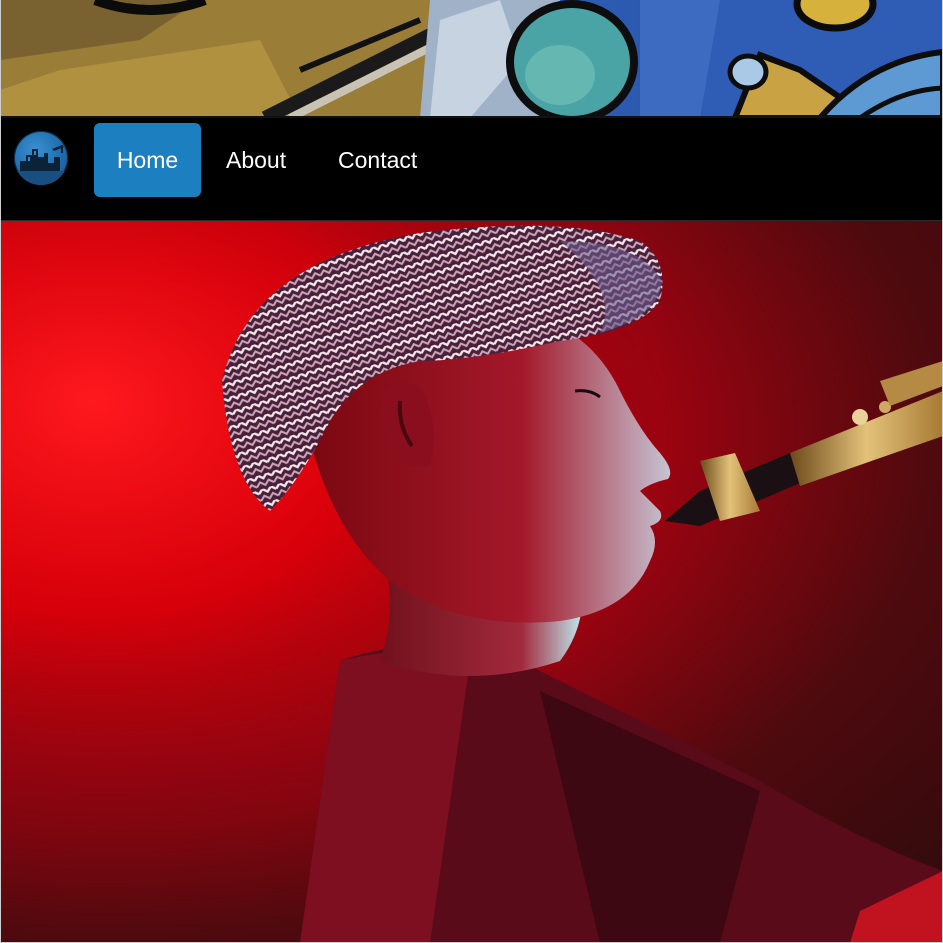  I want to click on nav-about-link: About, so click(256, 160).